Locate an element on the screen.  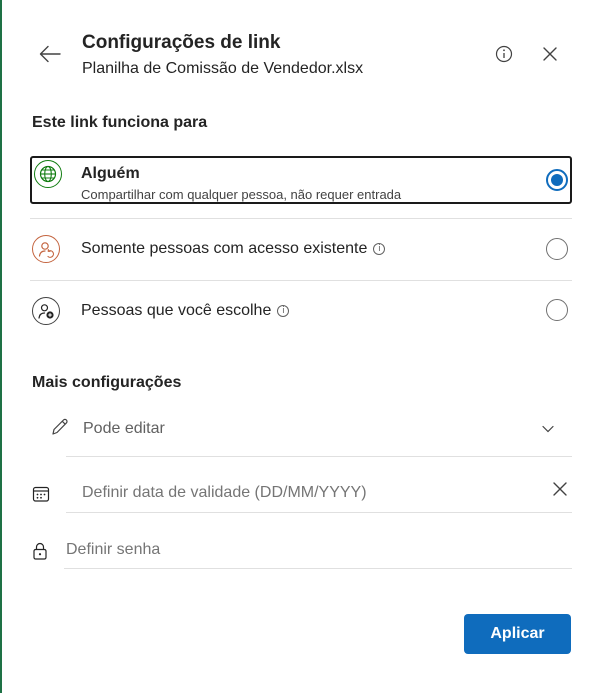
person-add-icon is located at coordinates (46, 311).